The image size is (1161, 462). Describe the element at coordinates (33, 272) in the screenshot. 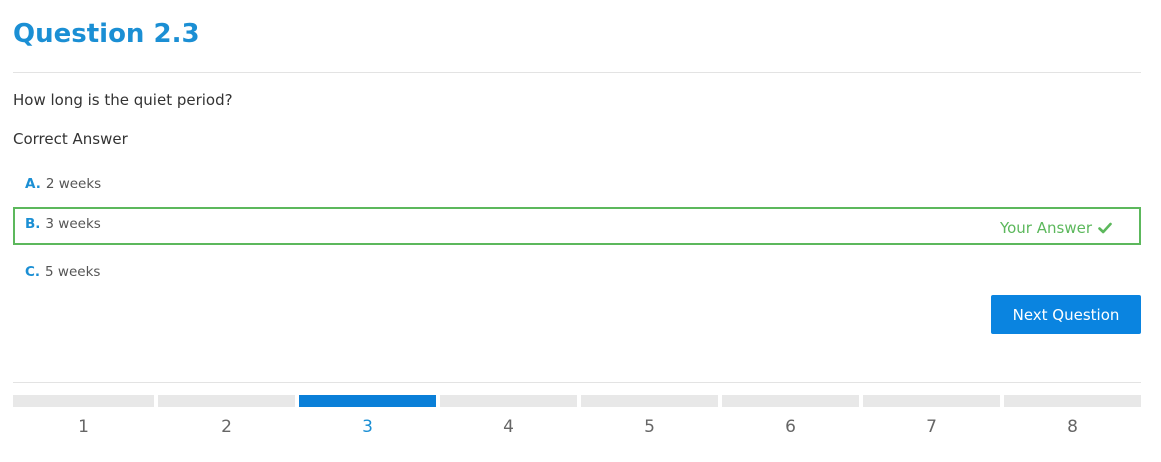

I see `option-letter: C.` at that location.